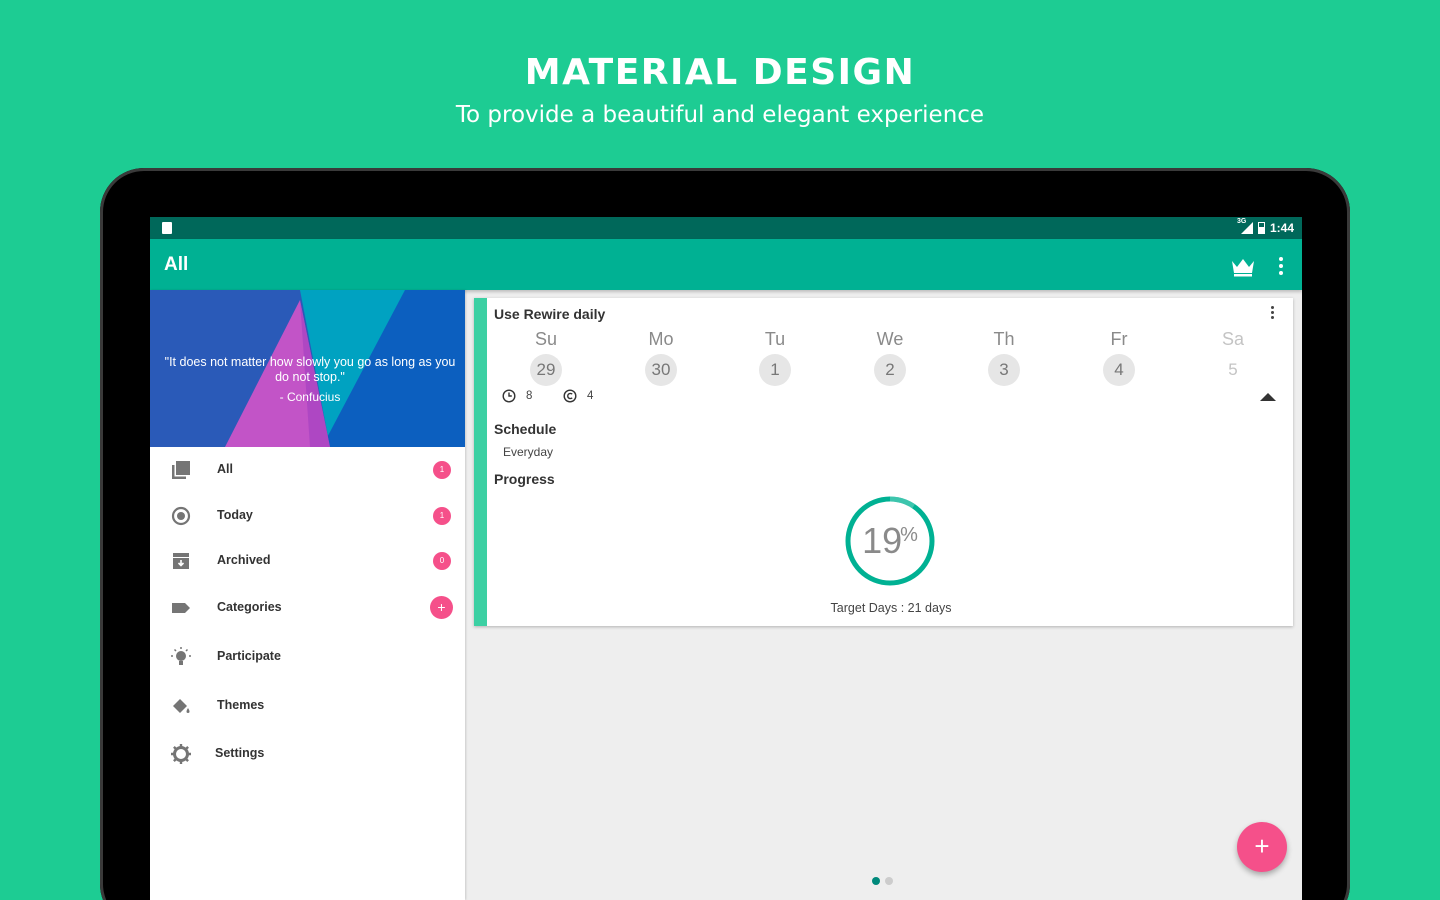 Image resolution: width=1440 pixels, height=900 pixels. I want to click on best-streak-value: 4, so click(590, 396).